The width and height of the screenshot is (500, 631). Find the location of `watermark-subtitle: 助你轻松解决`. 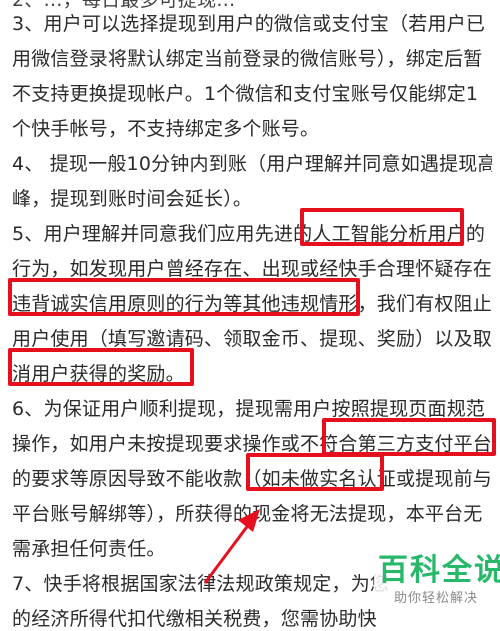

watermark-subtitle: 助你轻松解决 is located at coordinates (436, 598).